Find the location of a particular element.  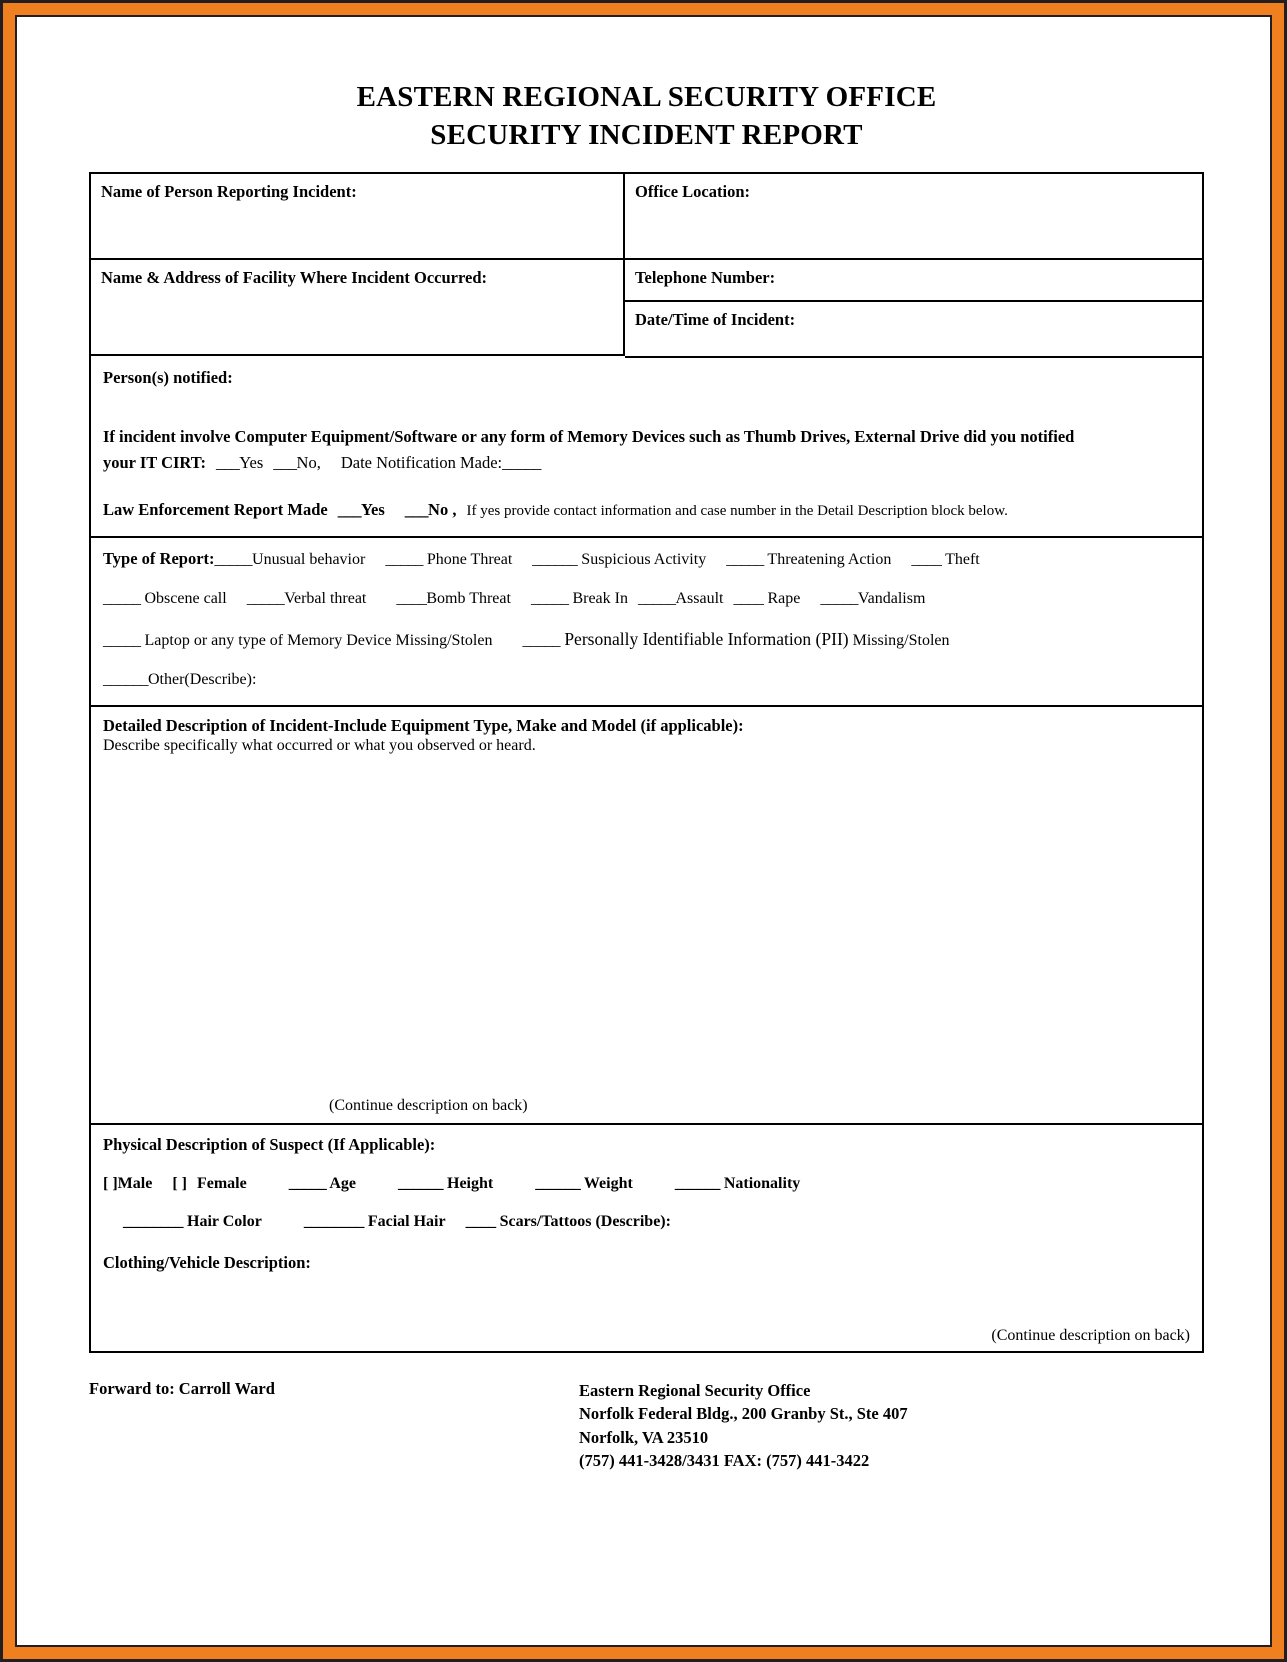

type-of-report-heading: Type of Report: is located at coordinates (159, 558).